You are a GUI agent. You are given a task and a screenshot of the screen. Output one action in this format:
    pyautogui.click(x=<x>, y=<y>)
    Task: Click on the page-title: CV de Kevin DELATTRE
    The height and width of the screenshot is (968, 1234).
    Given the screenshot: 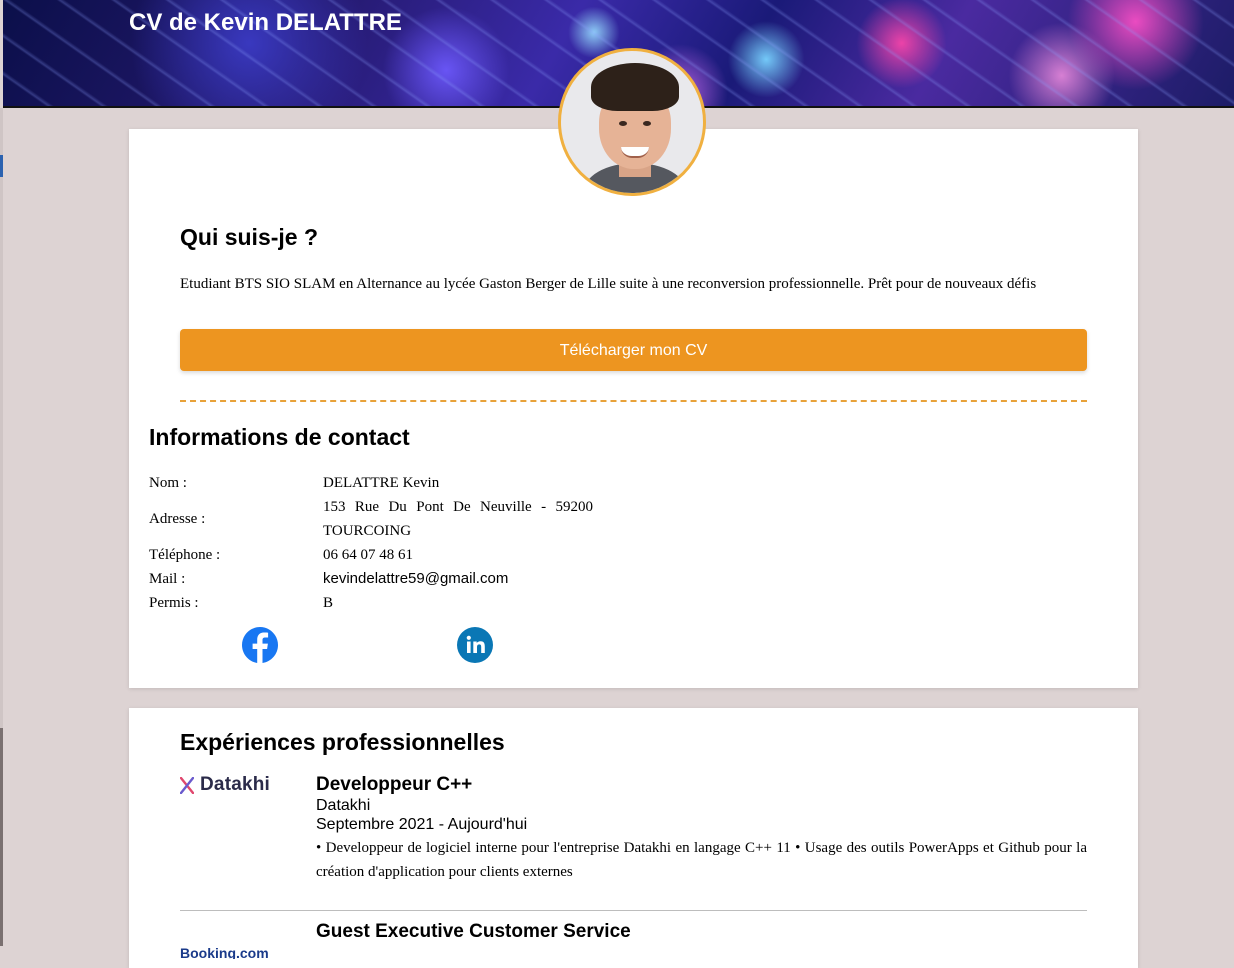 What is the action you would take?
    pyautogui.click(x=265, y=22)
    